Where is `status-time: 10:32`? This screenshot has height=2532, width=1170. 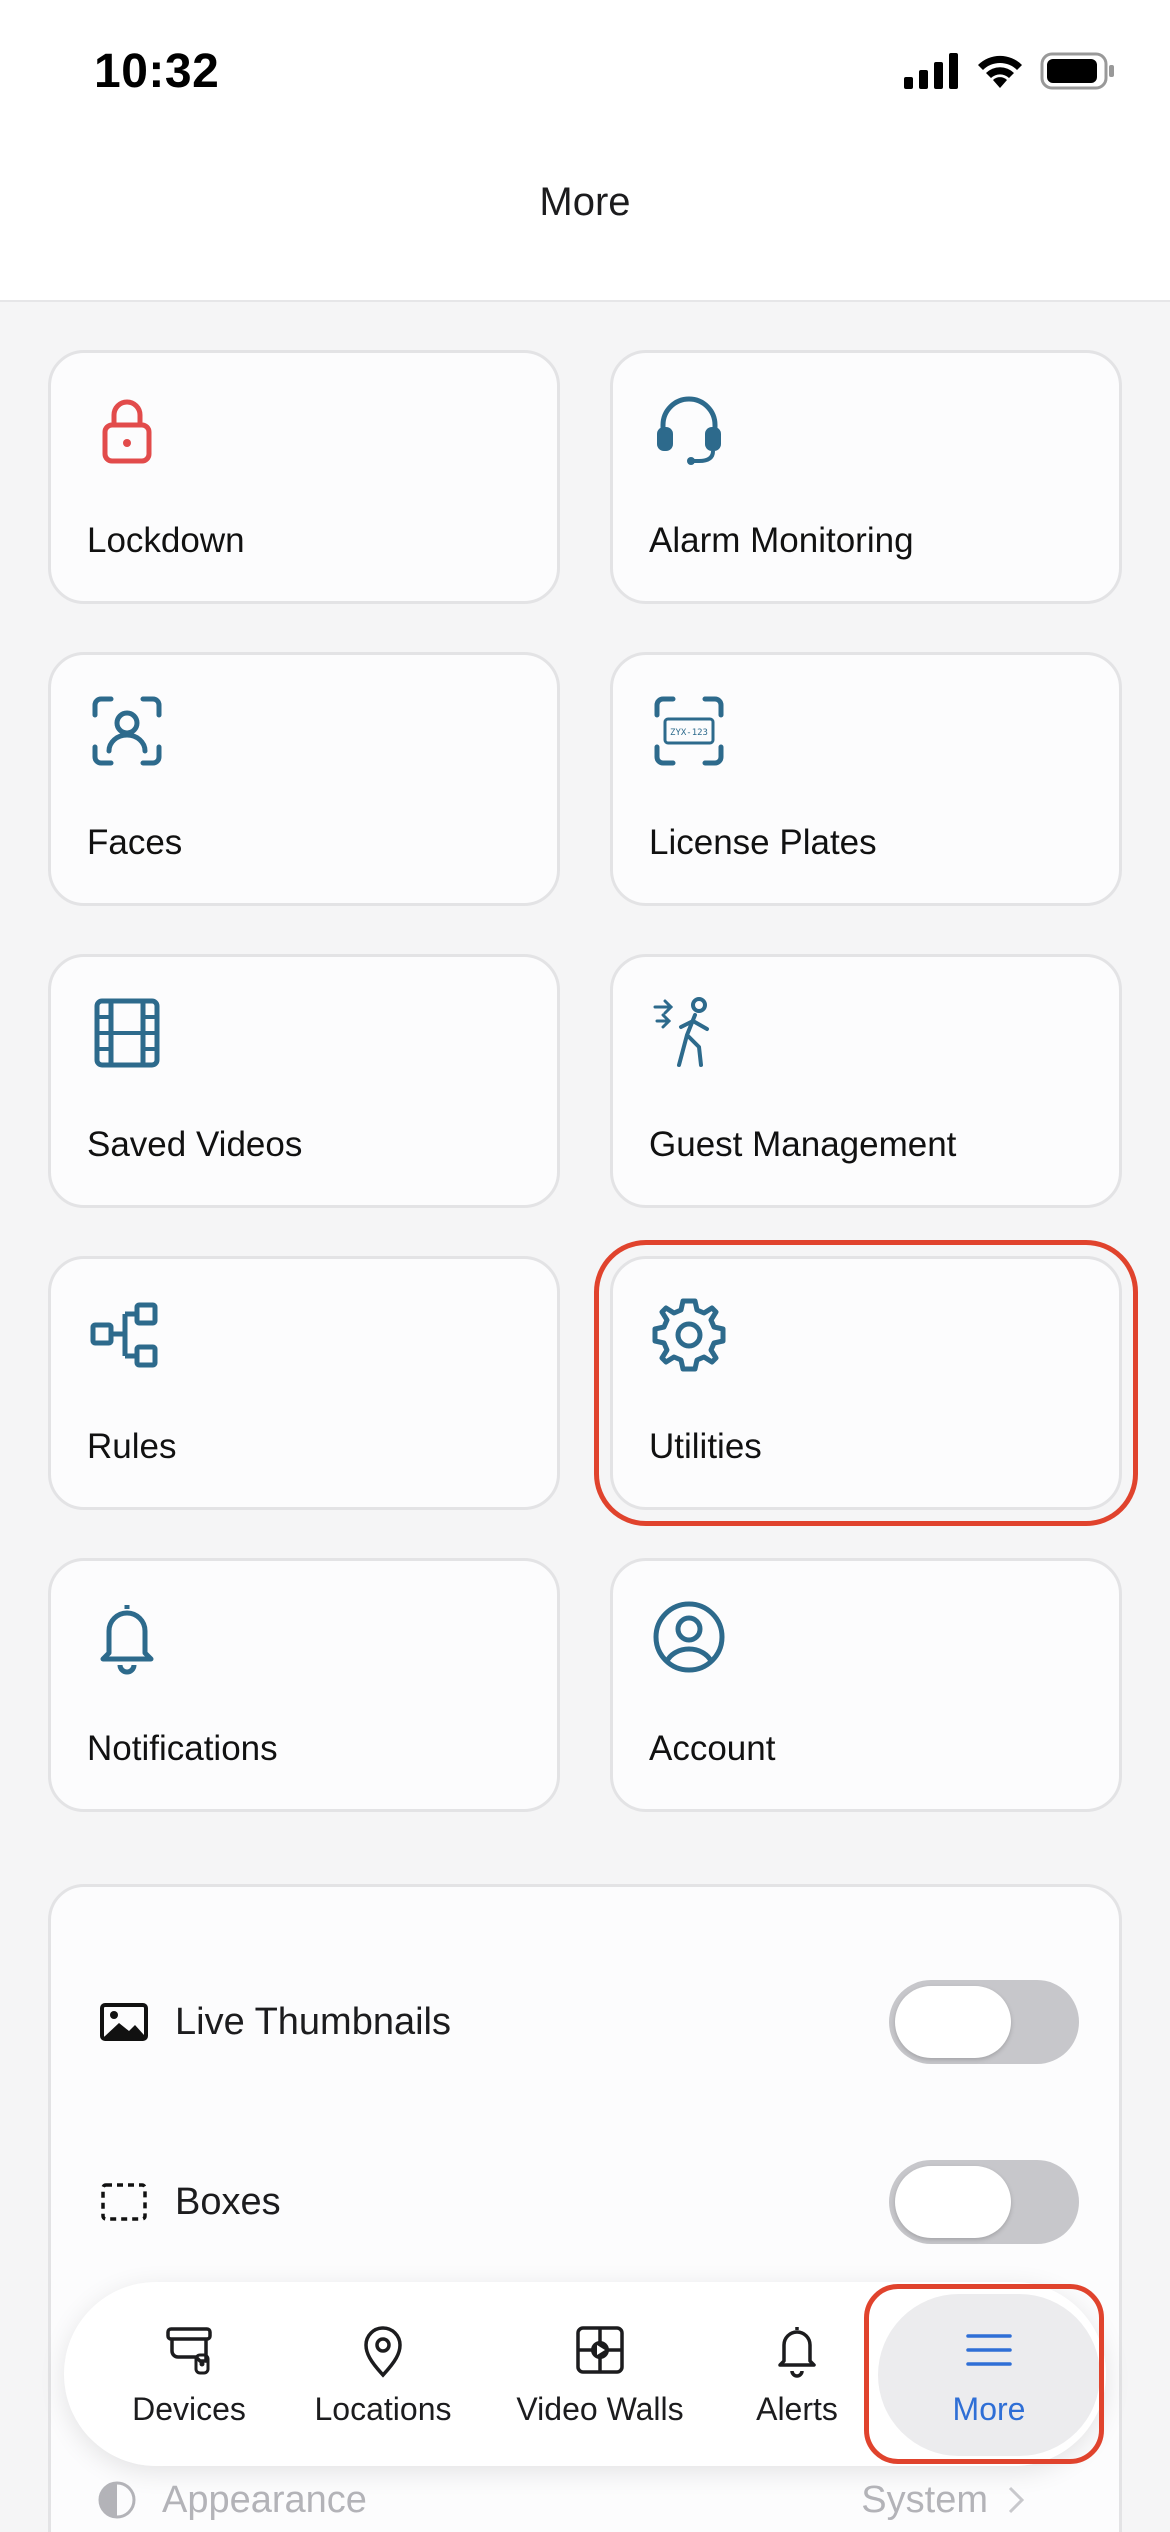 status-time: 10:32 is located at coordinates (157, 71).